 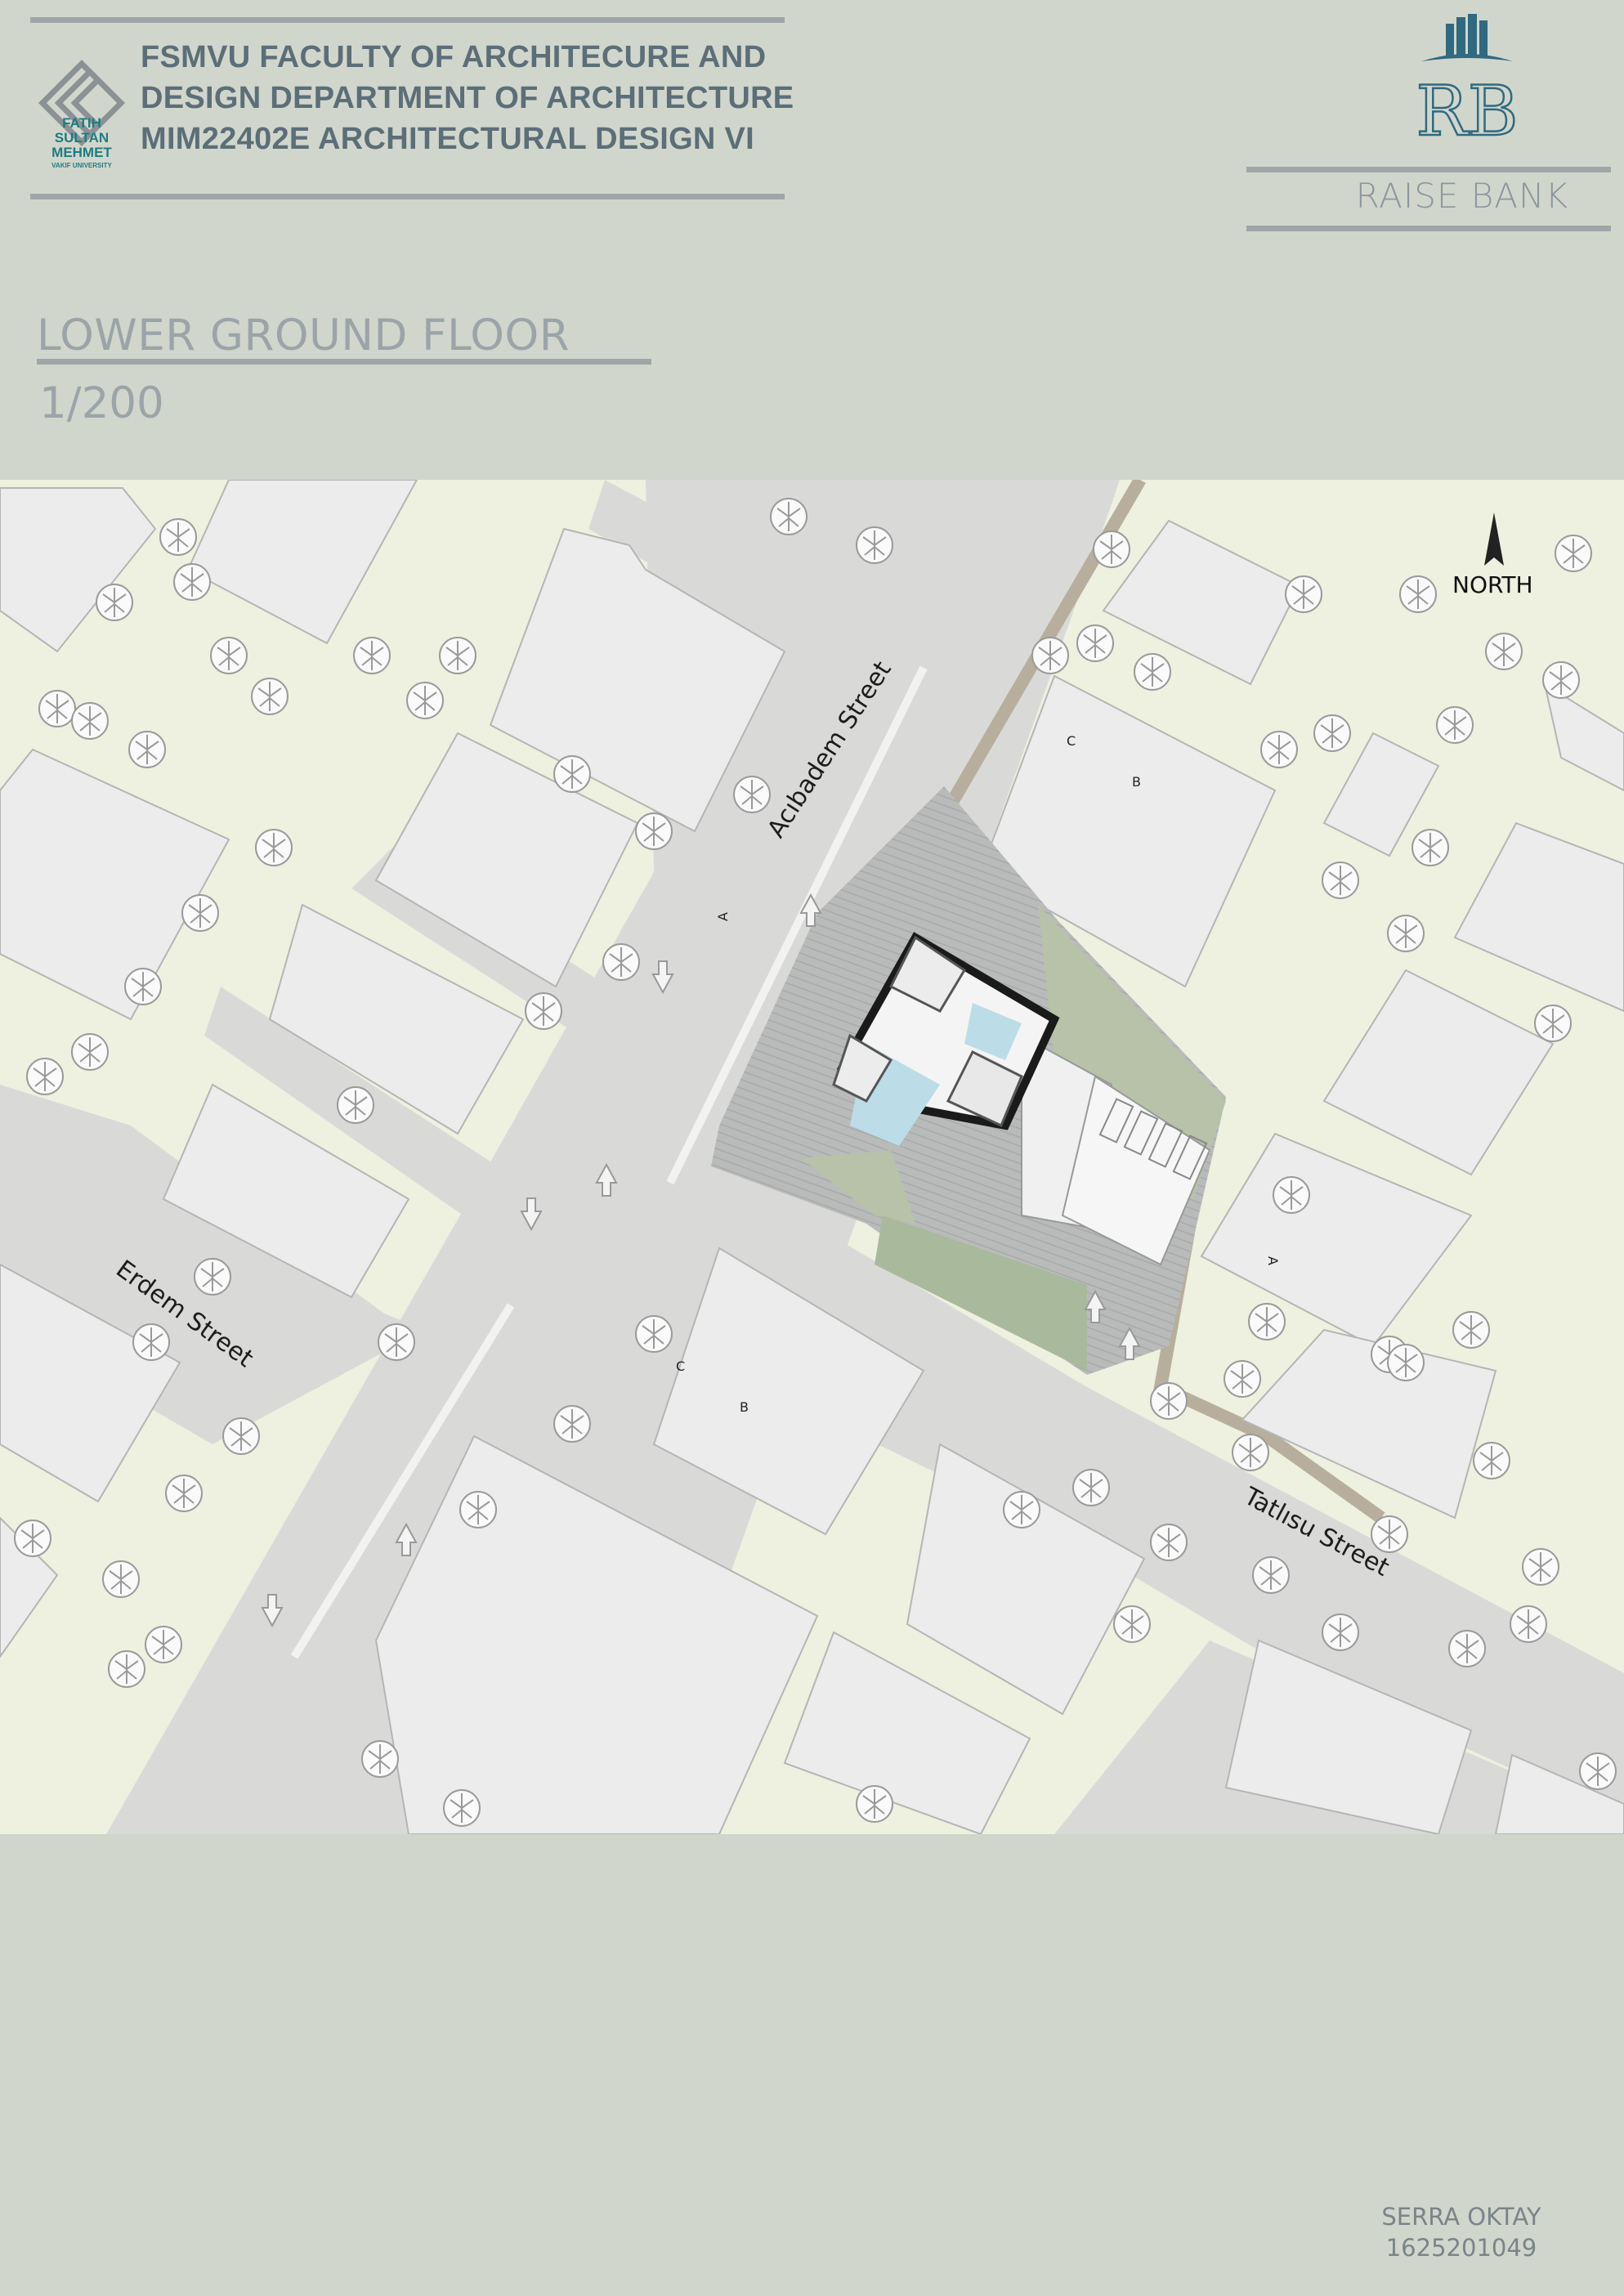 What do you see at coordinates (1429, 169) in the screenshot?
I see `bank-rule-top` at bounding box center [1429, 169].